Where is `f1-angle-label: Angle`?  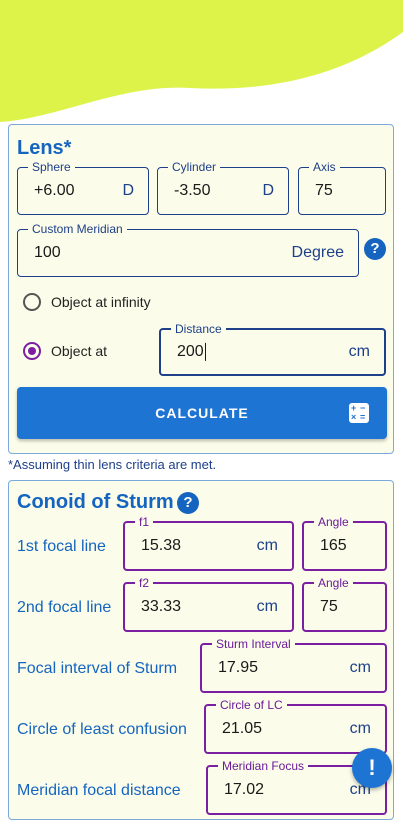
f1-angle-label: Angle is located at coordinates (333, 522).